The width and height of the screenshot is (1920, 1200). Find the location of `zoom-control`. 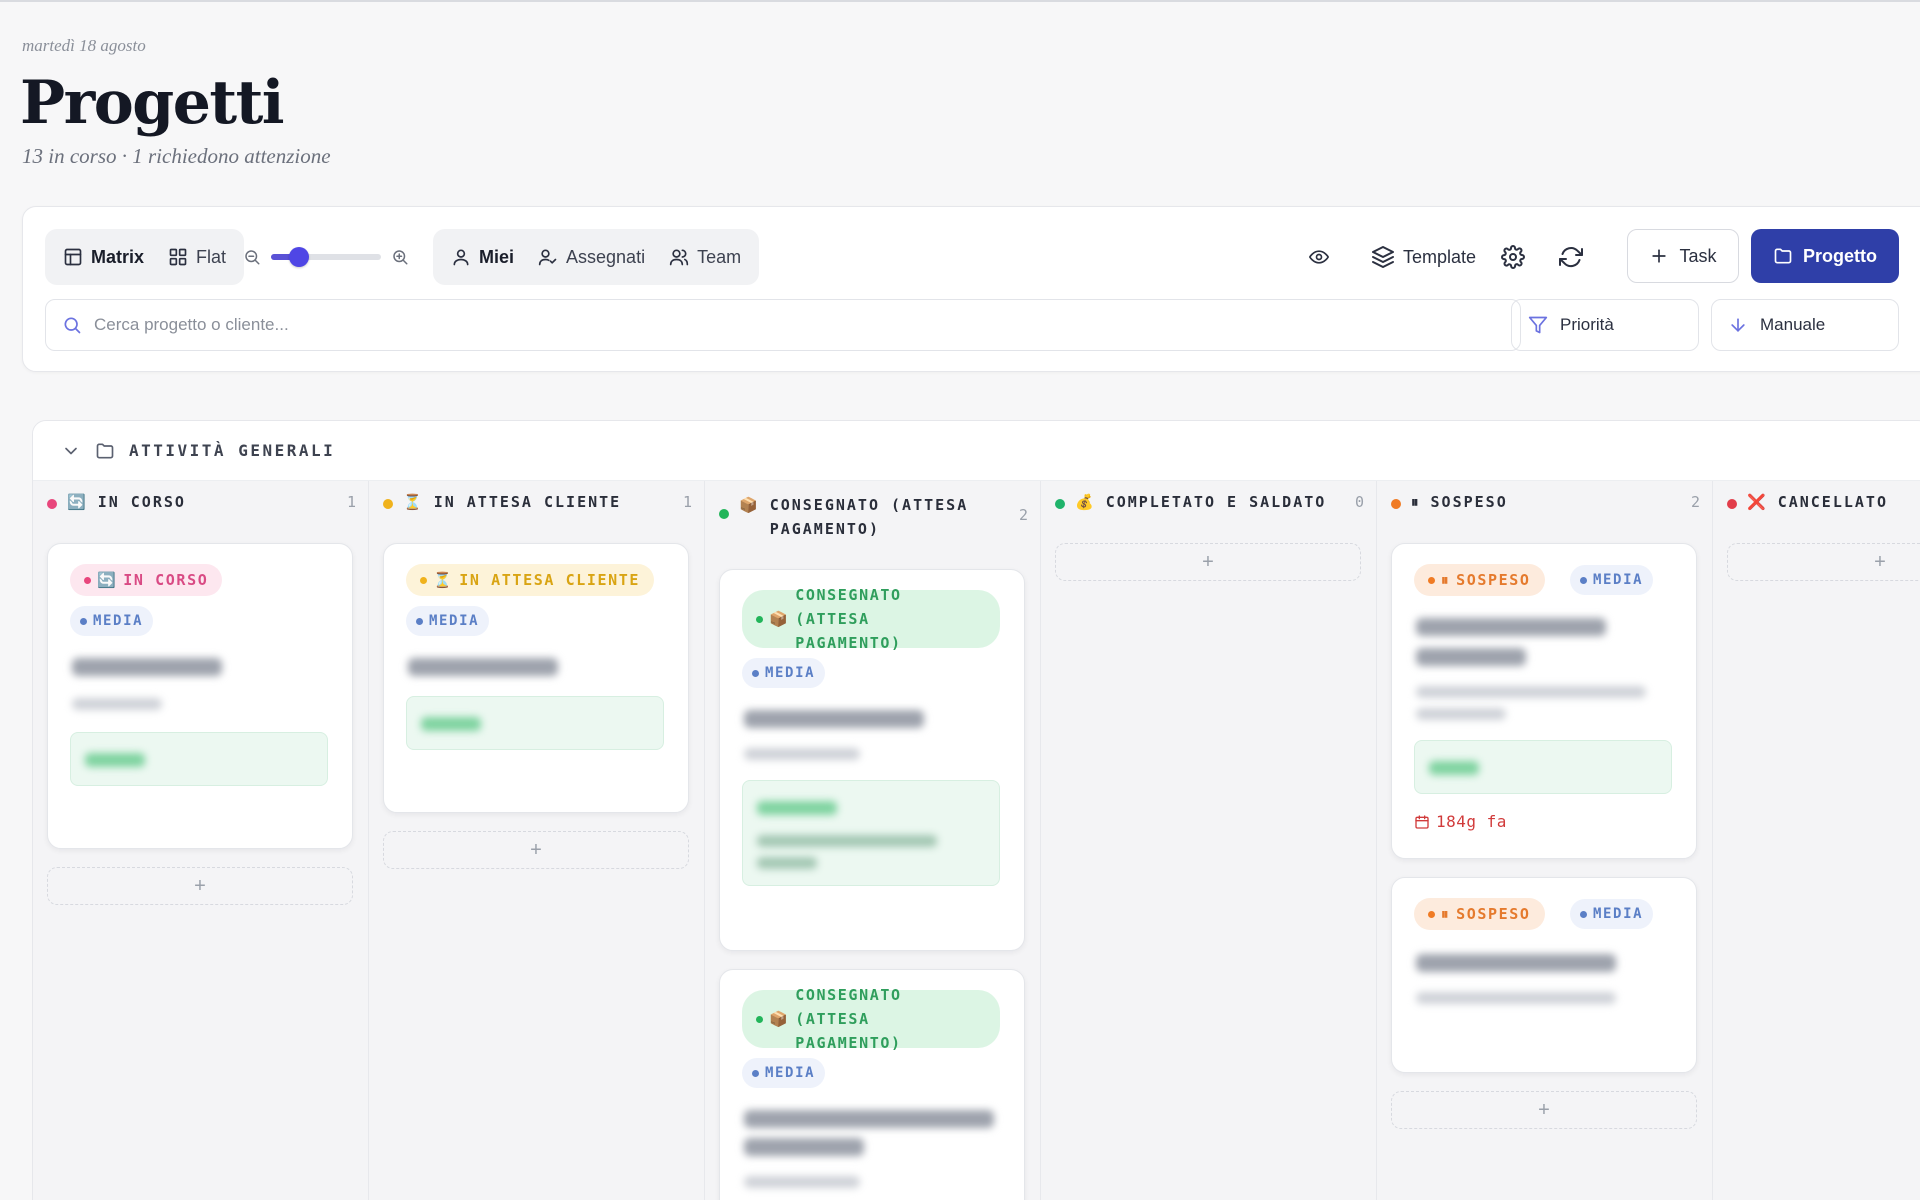

zoom-control is located at coordinates (326, 257).